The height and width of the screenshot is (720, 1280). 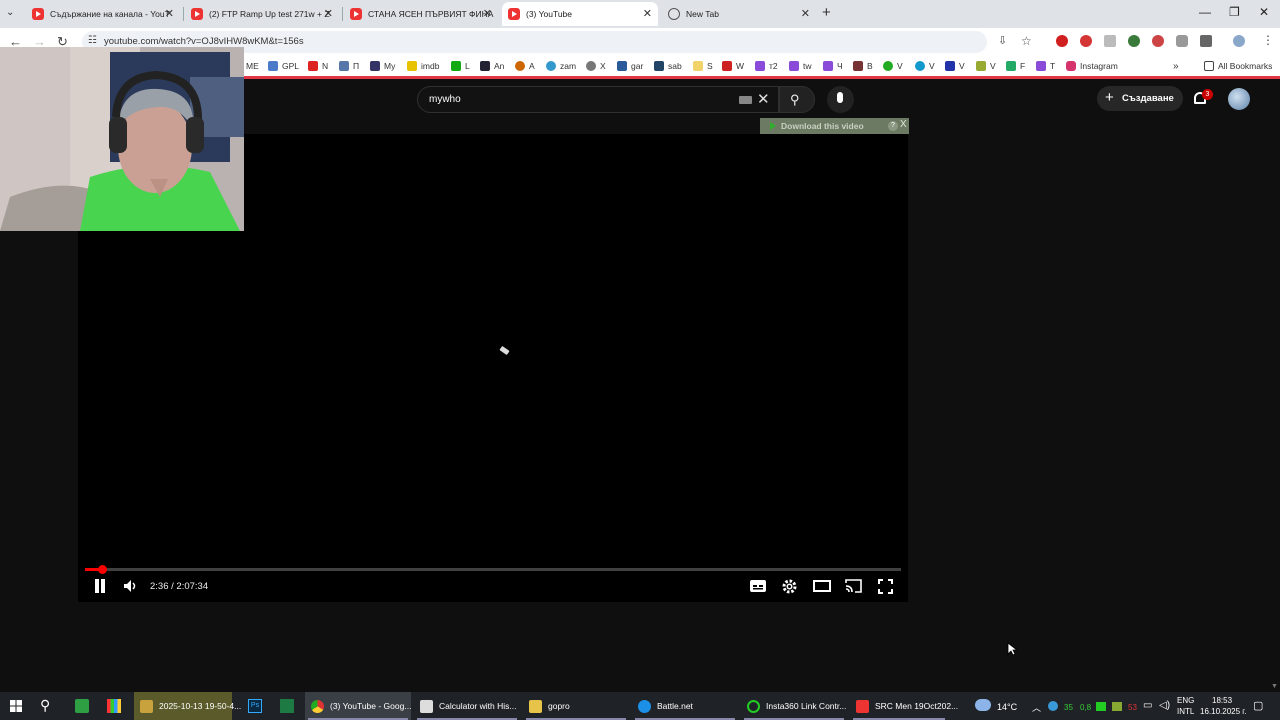 What do you see at coordinates (492, 66) in the screenshot?
I see `bookmark-item: An` at bounding box center [492, 66].